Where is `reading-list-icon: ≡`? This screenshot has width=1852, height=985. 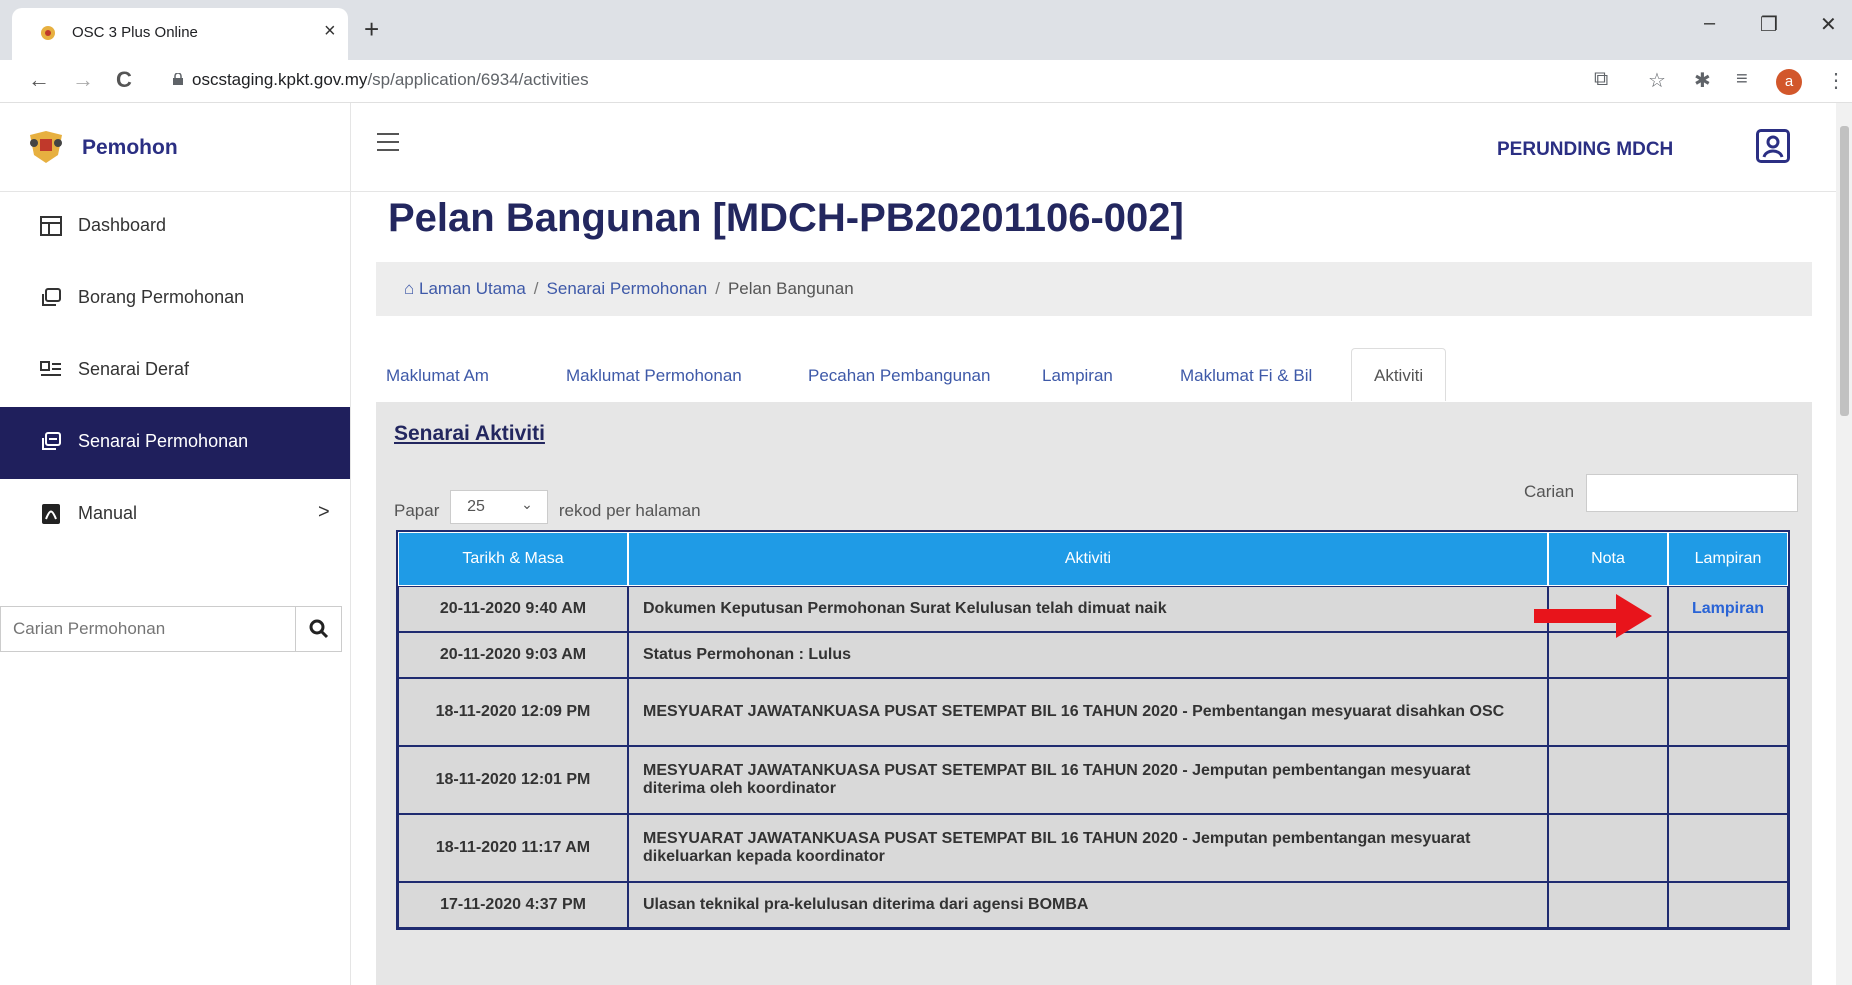 reading-list-icon: ≡ is located at coordinates (1742, 79).